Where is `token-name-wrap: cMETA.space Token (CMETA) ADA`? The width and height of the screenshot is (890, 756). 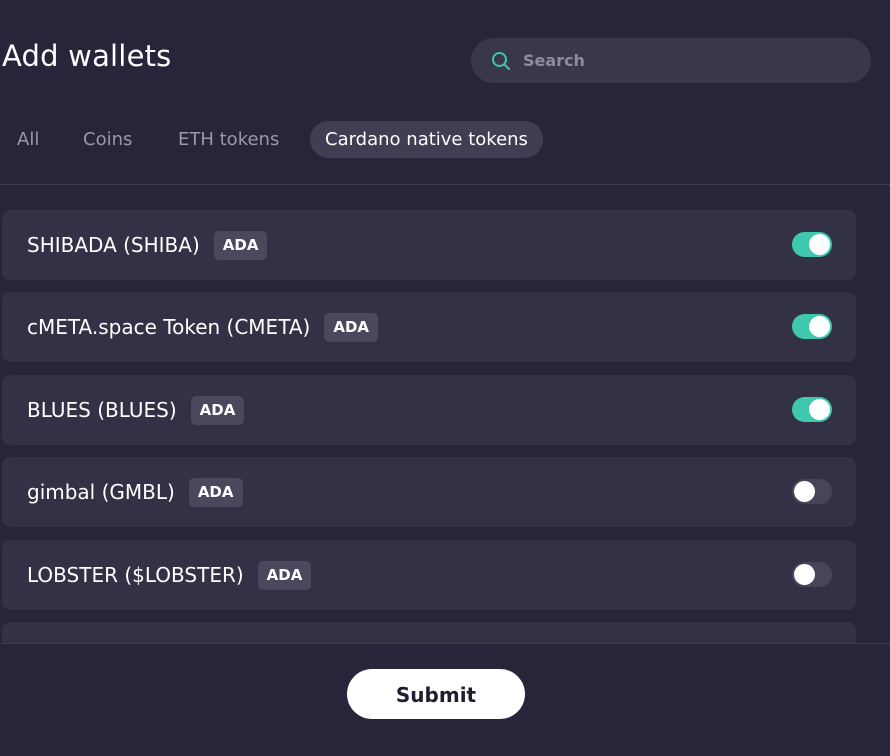 token-name-wrap: cMETA.space Token (CMETA) ADA is located at coordinates (203, 327).